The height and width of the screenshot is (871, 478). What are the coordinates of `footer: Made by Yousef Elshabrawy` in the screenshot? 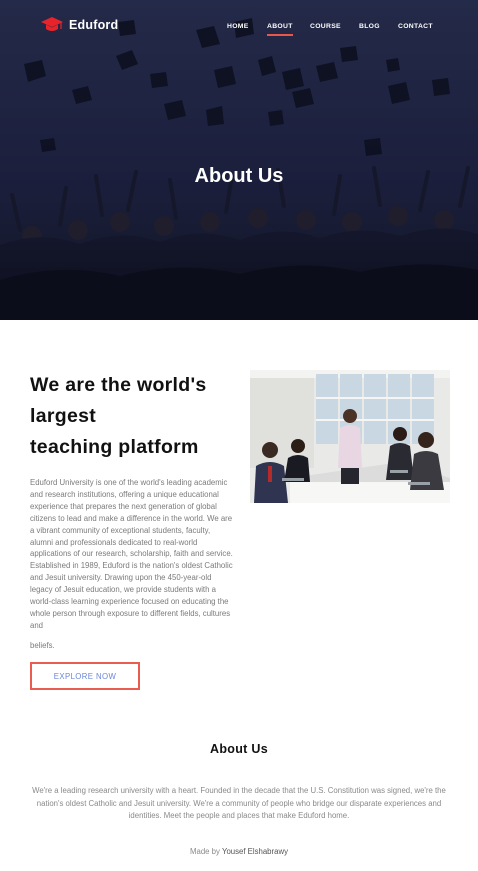 It's located at (239, 851).